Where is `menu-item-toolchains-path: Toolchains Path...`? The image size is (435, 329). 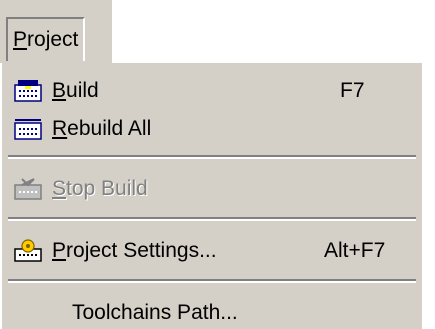 menu-item-toolchains-path: Toolchains Path... is located at coordinates (212, 310).